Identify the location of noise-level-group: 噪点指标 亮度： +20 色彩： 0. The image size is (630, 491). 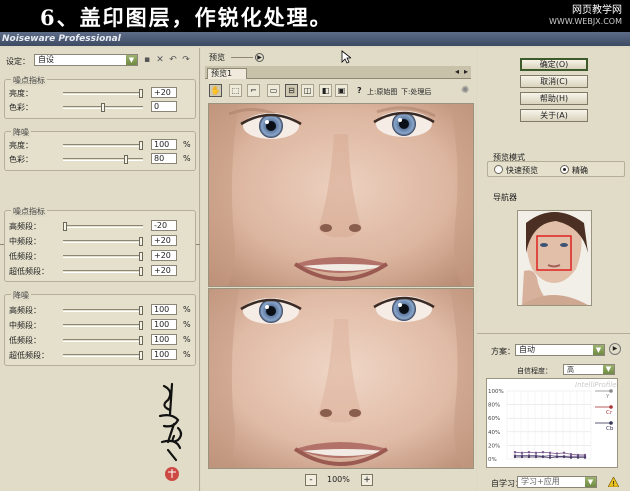
(100, 97).